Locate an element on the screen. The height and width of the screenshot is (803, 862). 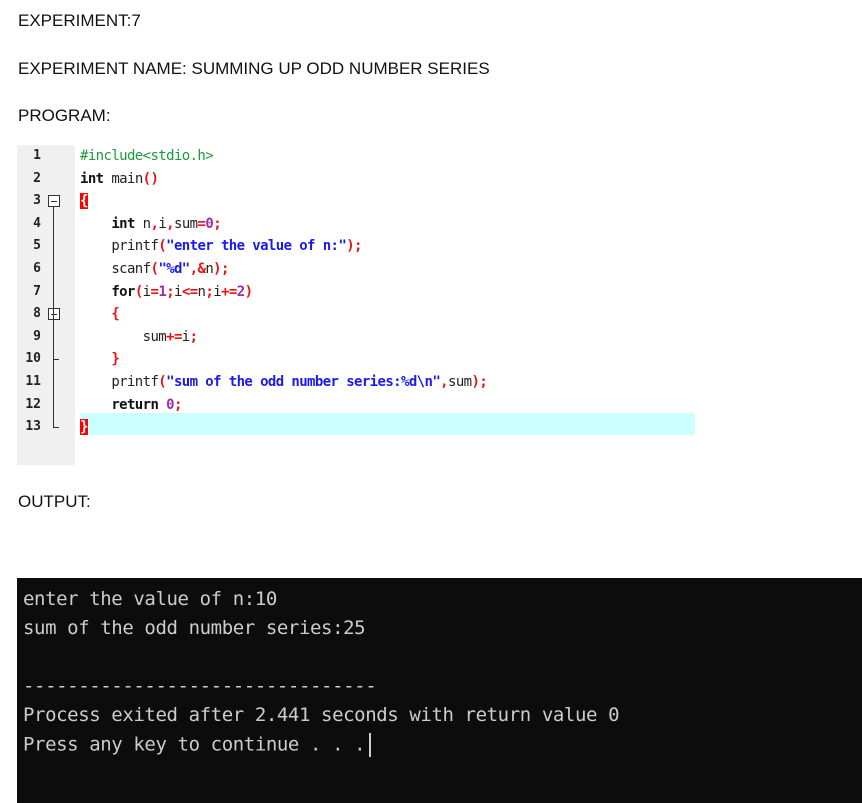
console-text: sum of the odd number series:25 is located at coordinates (194, 628).